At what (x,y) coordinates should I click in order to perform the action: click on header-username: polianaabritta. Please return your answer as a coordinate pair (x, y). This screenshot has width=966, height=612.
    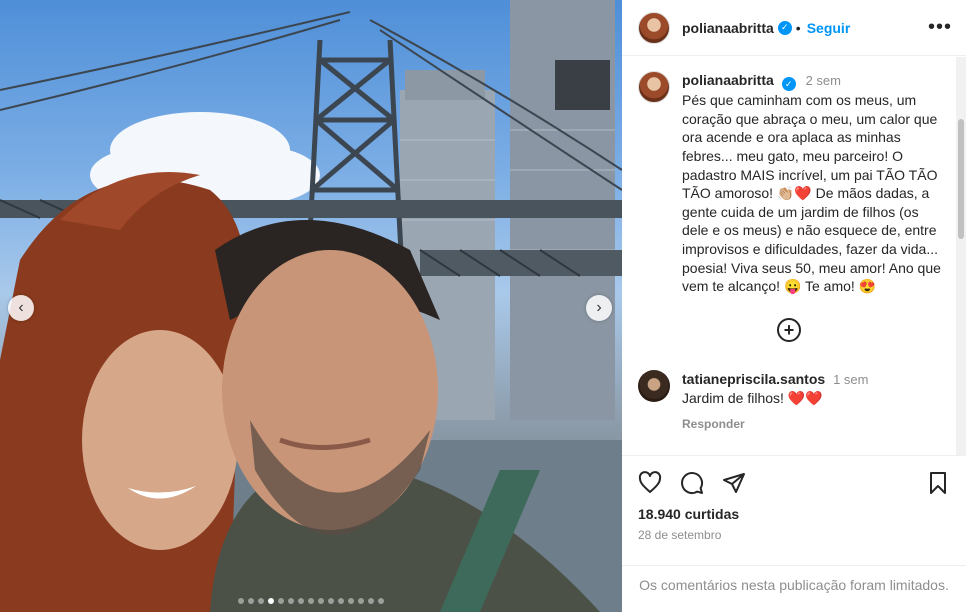
    Looking at the image, I should click on (728, 28).